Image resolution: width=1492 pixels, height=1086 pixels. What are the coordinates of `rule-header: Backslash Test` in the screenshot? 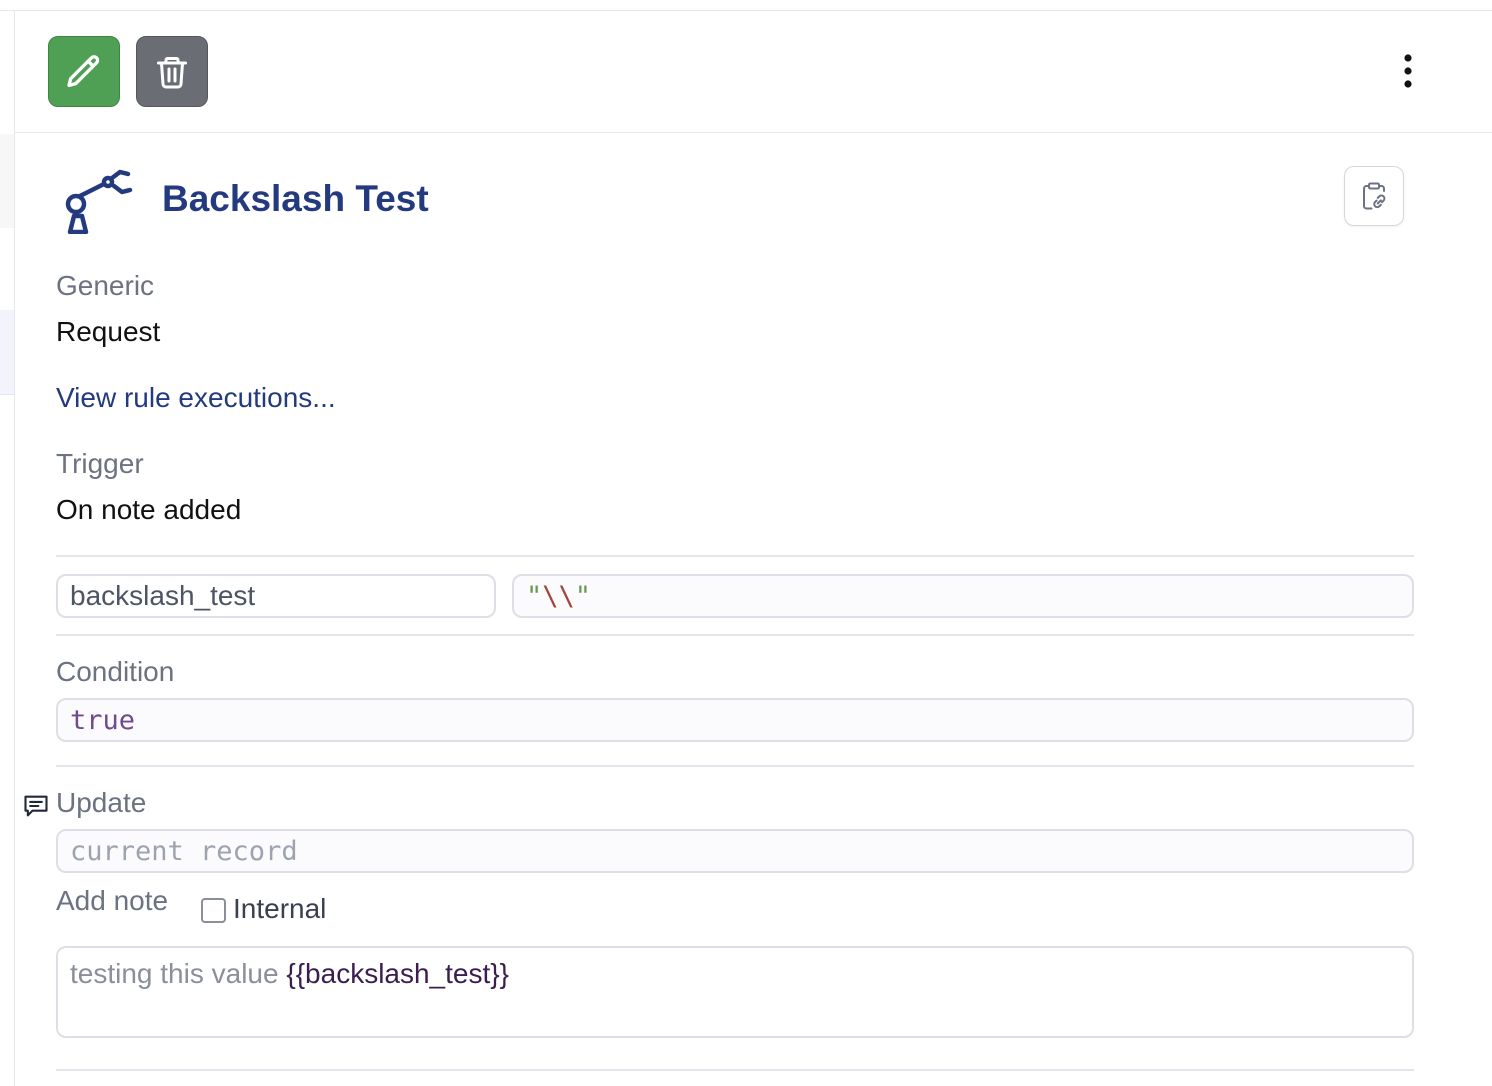 It's located at (736, 200).